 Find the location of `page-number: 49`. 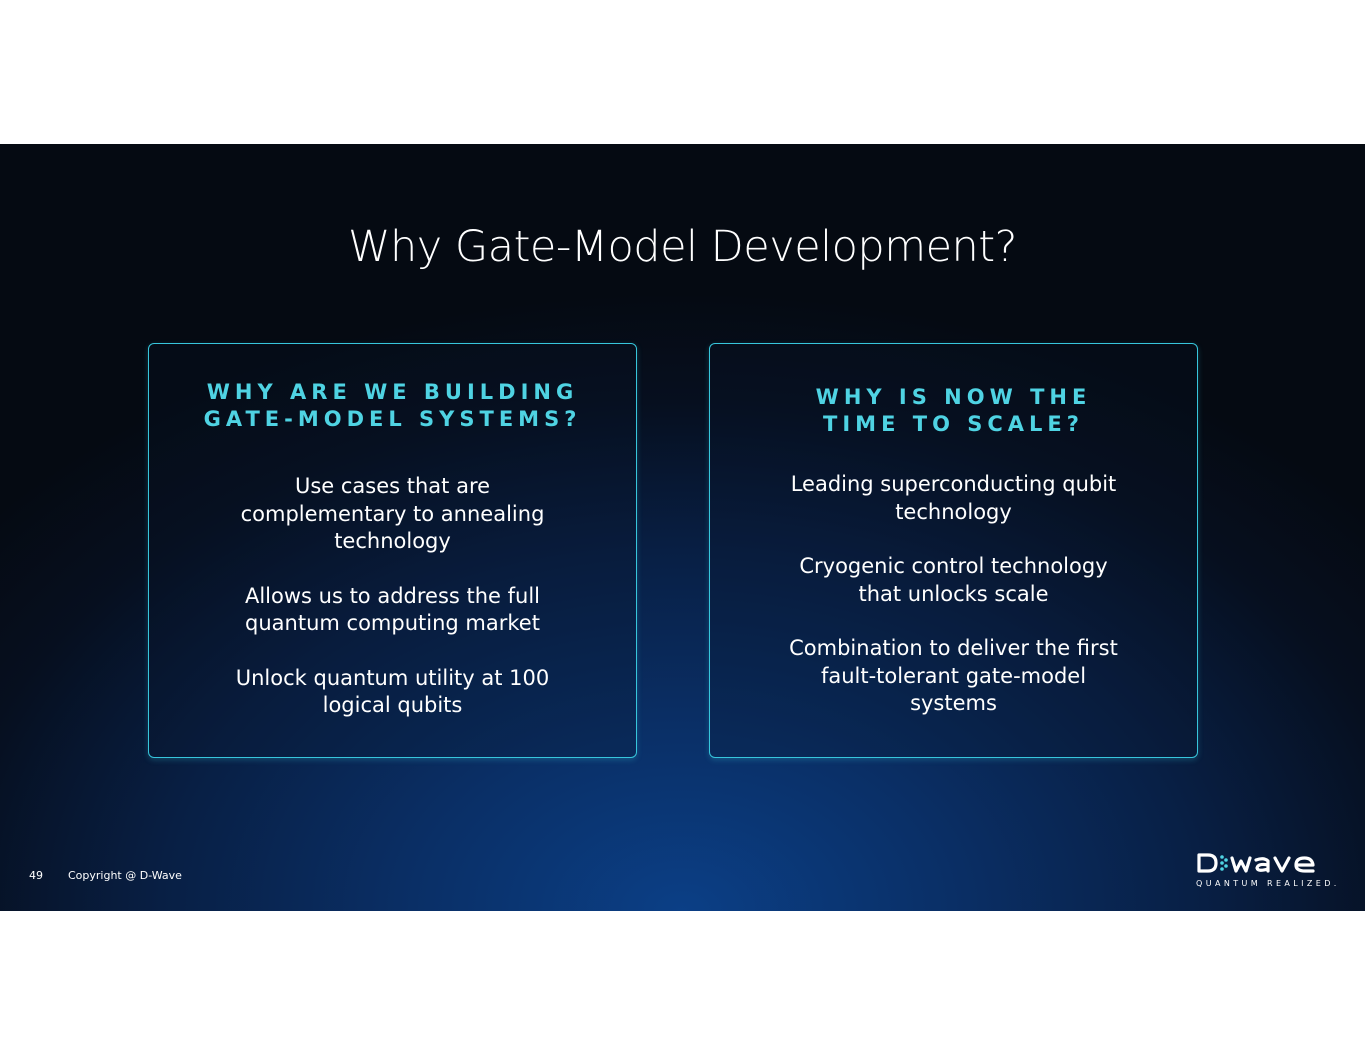

page-number: 49 is located at coordinates (36, 875).